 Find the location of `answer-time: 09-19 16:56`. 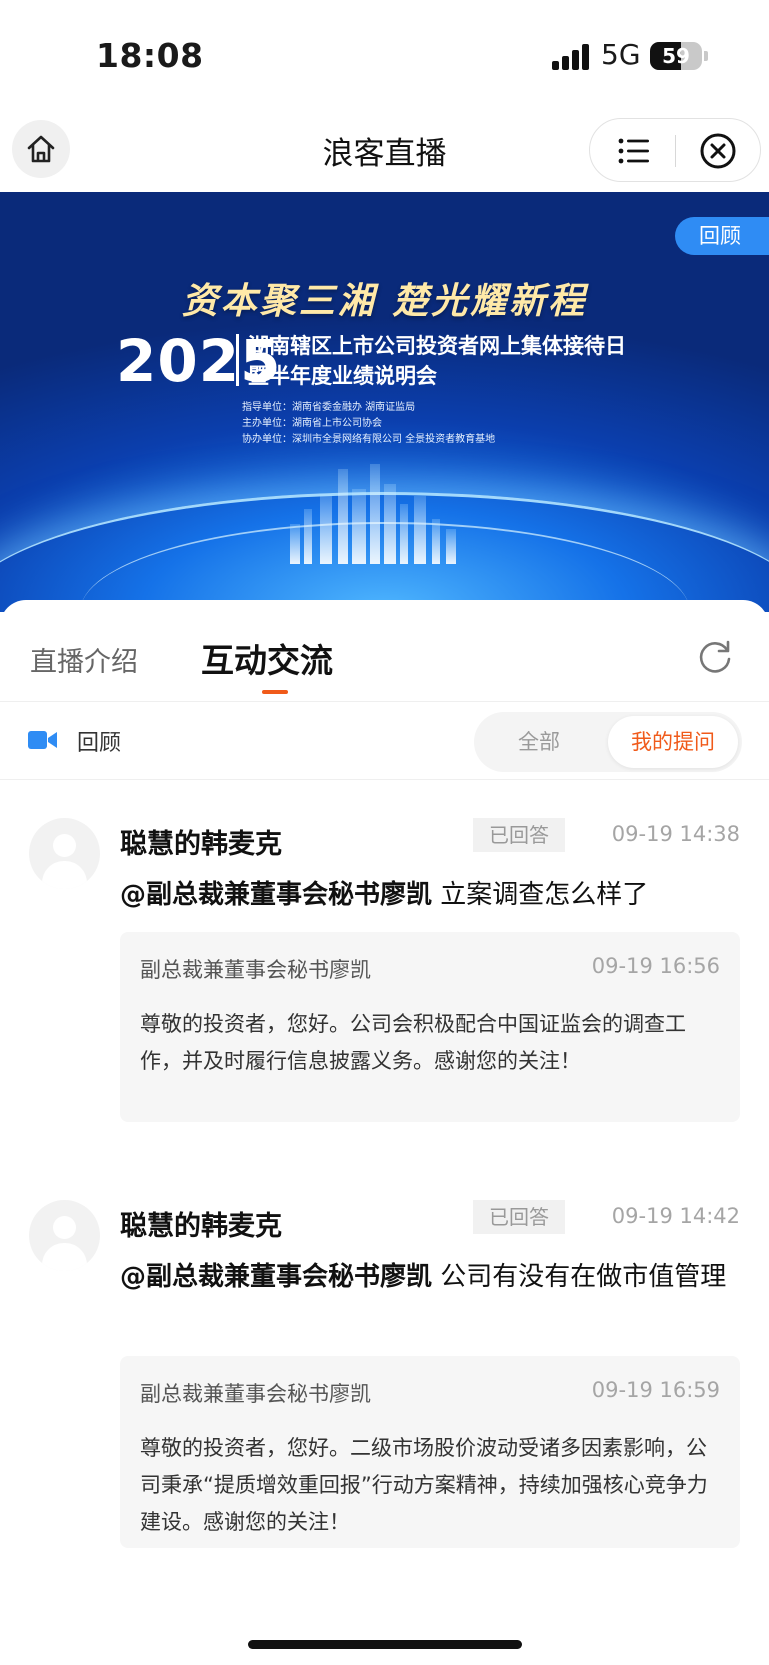

answer-time: 09-19 16:56 is located at coordinates (655, 966).